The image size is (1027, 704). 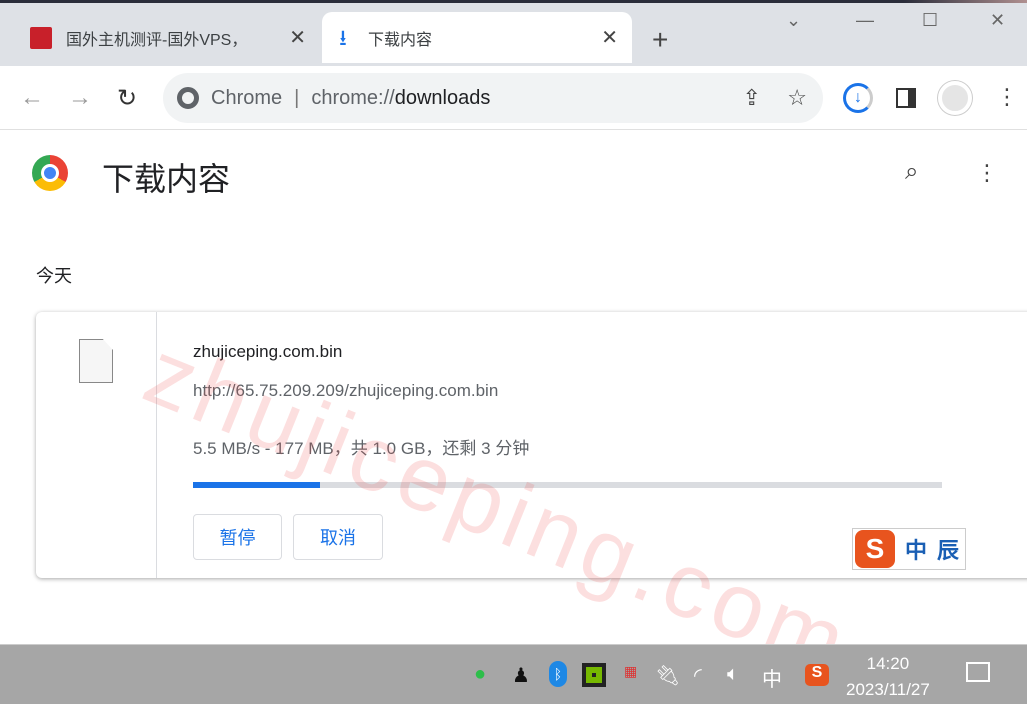 I want to click on wifi-icon: ◜, so click(x=698, y=675).